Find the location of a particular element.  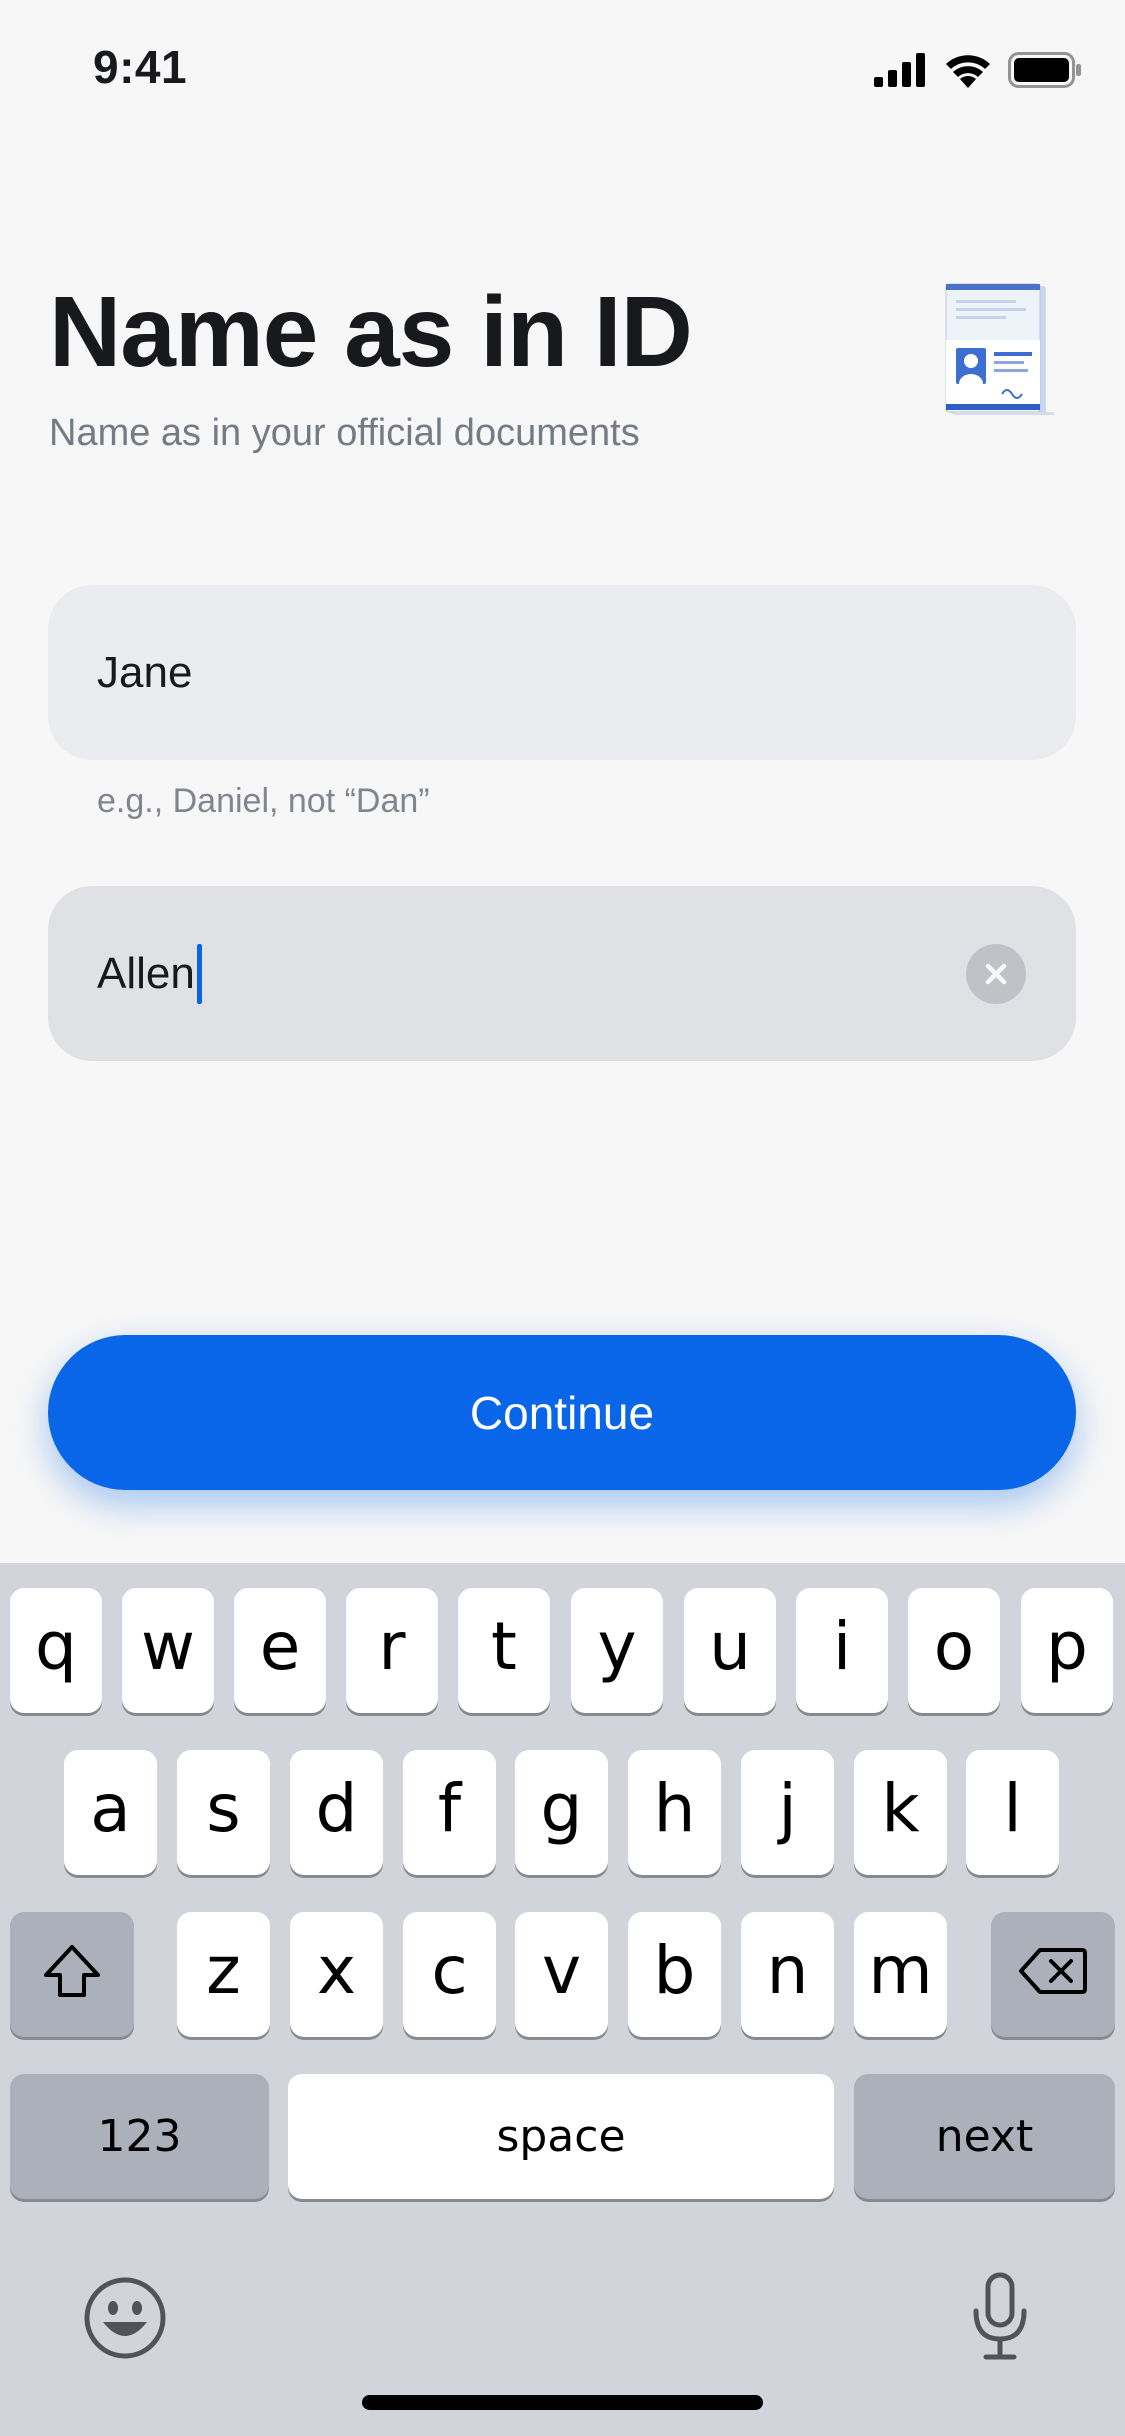

key-u: u is located at coordinates (730, 1650).